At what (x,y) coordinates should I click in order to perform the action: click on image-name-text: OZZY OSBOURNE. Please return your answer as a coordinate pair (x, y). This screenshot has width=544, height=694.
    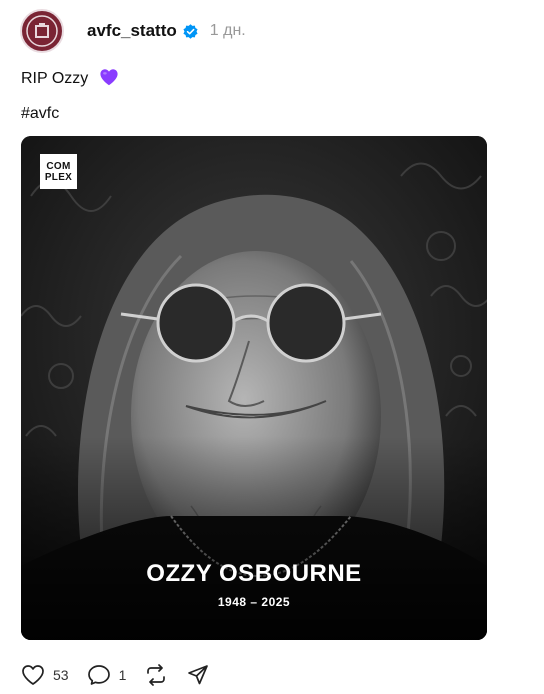
    Looking at the image, I should click on (254, 573).